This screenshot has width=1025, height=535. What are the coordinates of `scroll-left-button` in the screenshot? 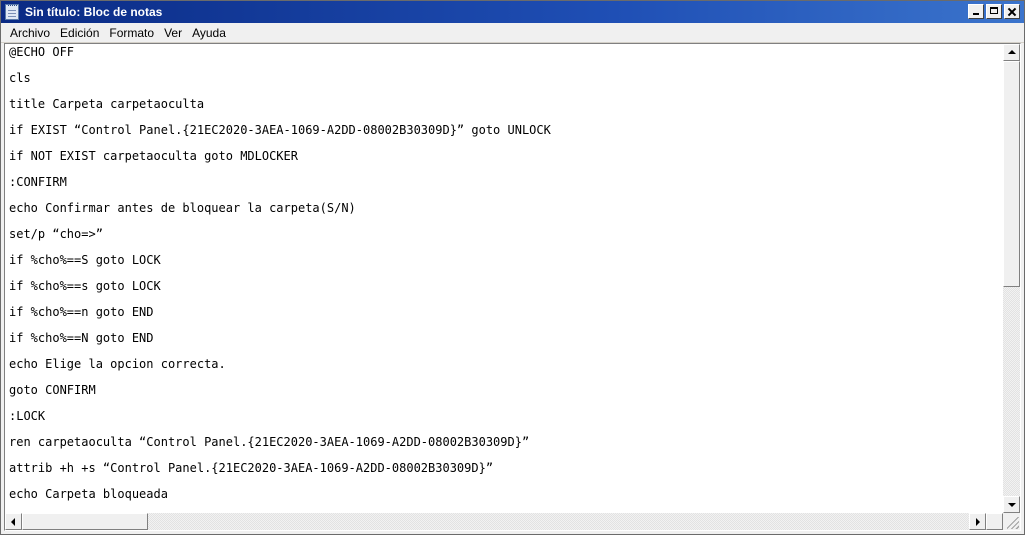 It's located at (13, 521).